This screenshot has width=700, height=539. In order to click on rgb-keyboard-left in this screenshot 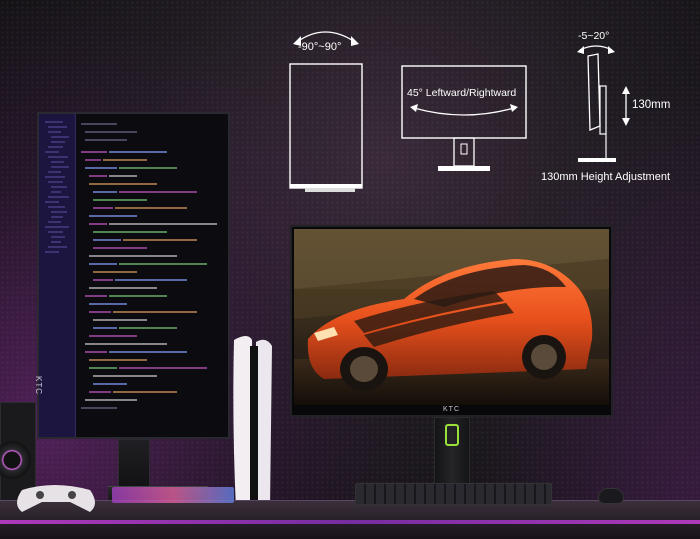, I will do `click(173, 495)`.